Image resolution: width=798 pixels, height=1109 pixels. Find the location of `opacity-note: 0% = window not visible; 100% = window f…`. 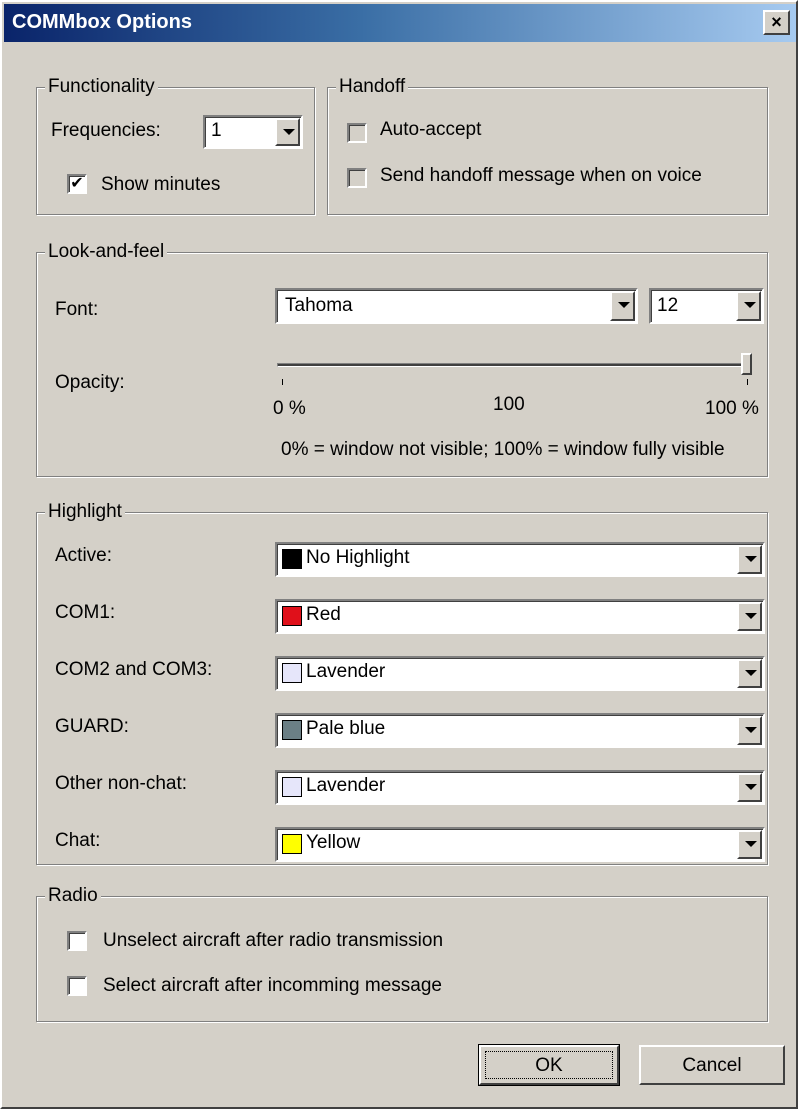

opacity-note: 0% = window not visible; 100% = window f… is located at coordinates (503, 449).